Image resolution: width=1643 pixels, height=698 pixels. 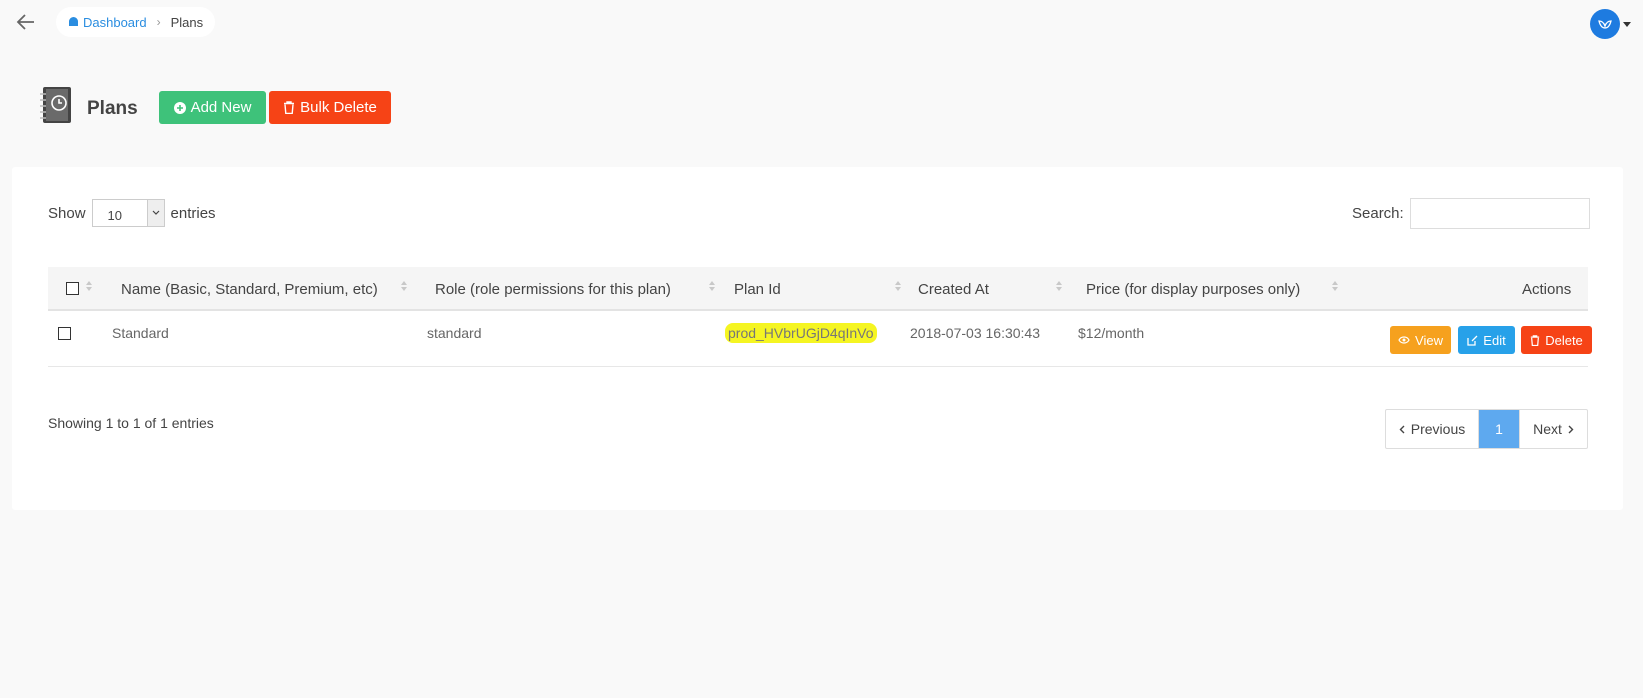 What do you see at coordinates (1547, 429) in the screenshot?
I see `next-label: Next` at bounding box center [1547, 429].